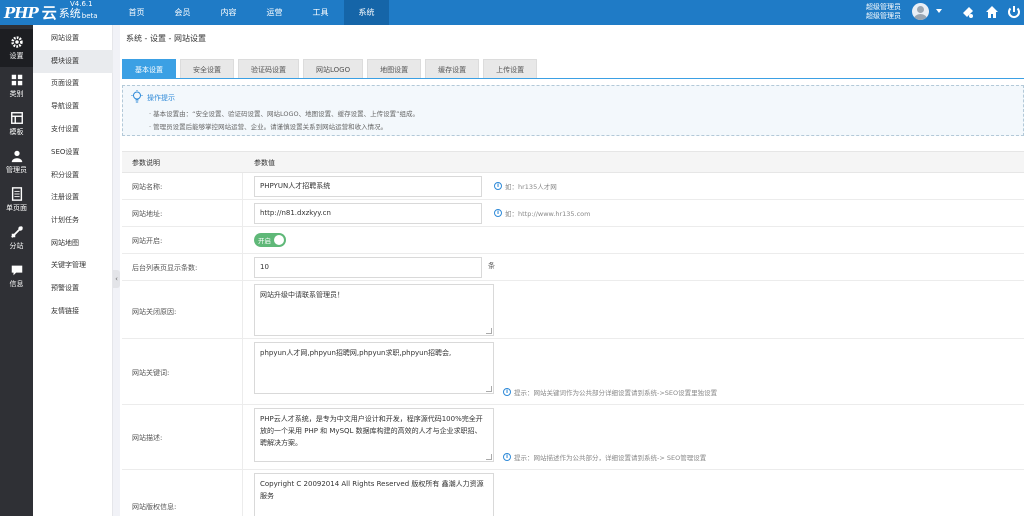 The width and height of the screenshot is (1024, 516). What do you see at coordinates (573, 186) in the screenshot?
I see `table-row: 网站名称: PHPYUN人才招聘系统 i 如：hr135人才网` at bounding box center [573, 186].